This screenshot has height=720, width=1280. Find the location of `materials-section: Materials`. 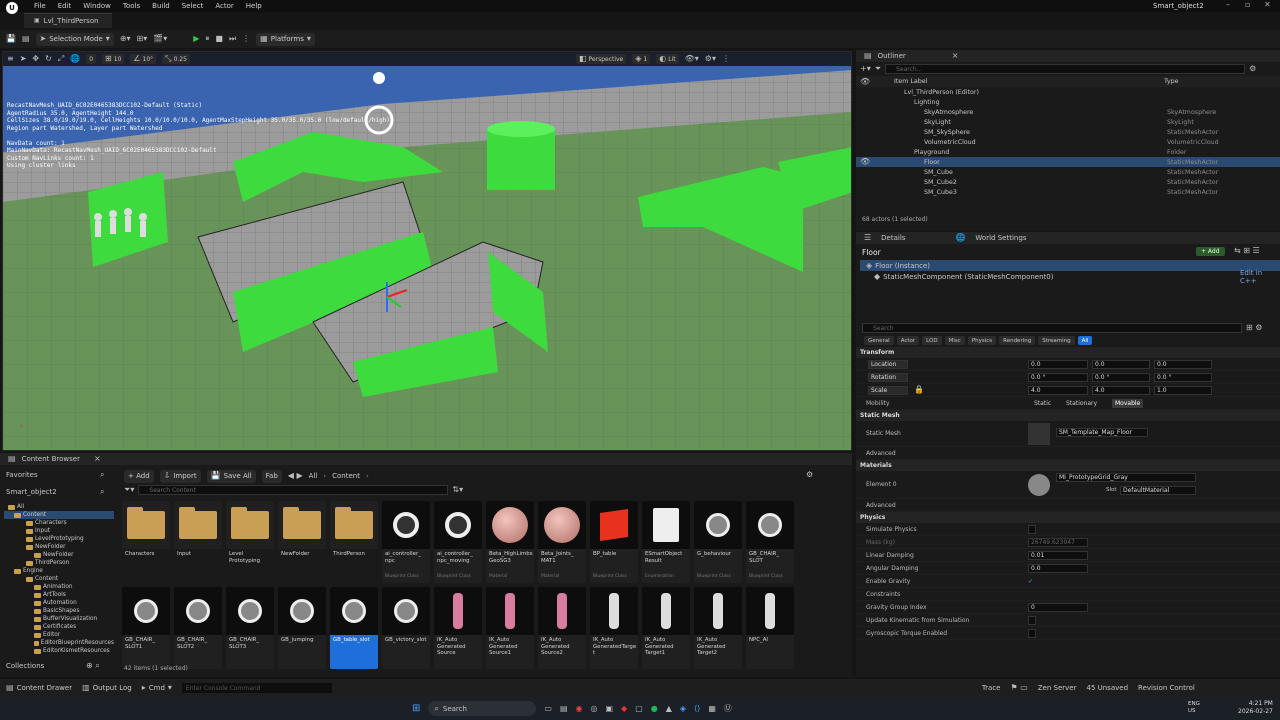

materials-section: Materials is located at coordinates (1068, 465).